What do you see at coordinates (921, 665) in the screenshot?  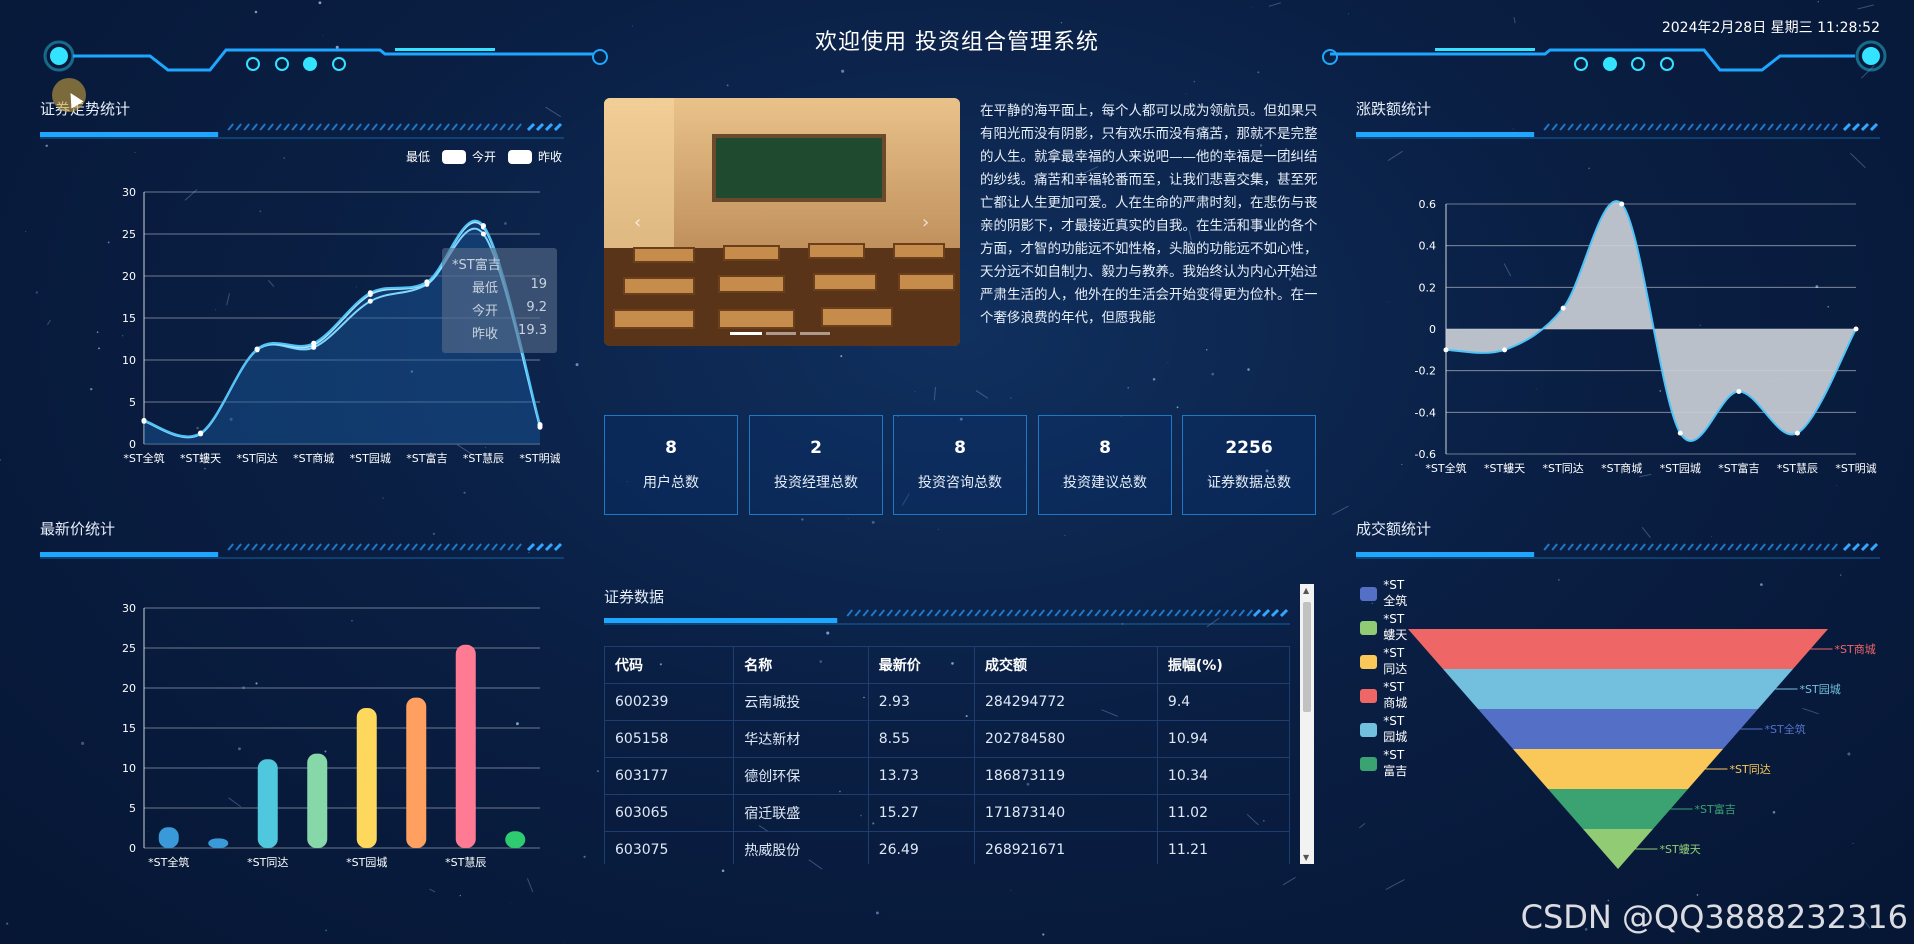 I see `column-header: 最新价` at bounding box center [921, 665].